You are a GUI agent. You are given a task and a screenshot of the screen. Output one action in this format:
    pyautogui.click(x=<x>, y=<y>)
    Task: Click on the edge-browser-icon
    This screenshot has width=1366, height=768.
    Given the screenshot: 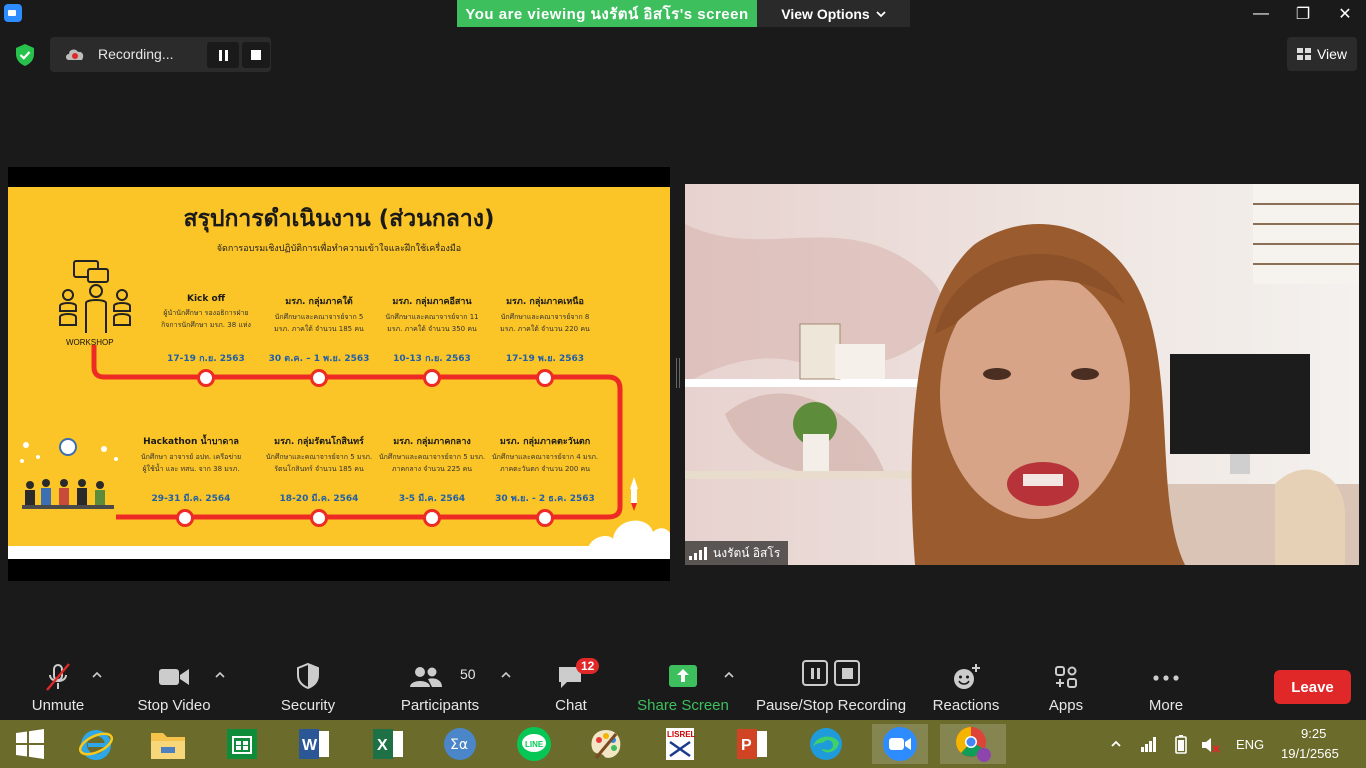 What is the action you would take?
    pyautogui.click(x=826, y=744)
    